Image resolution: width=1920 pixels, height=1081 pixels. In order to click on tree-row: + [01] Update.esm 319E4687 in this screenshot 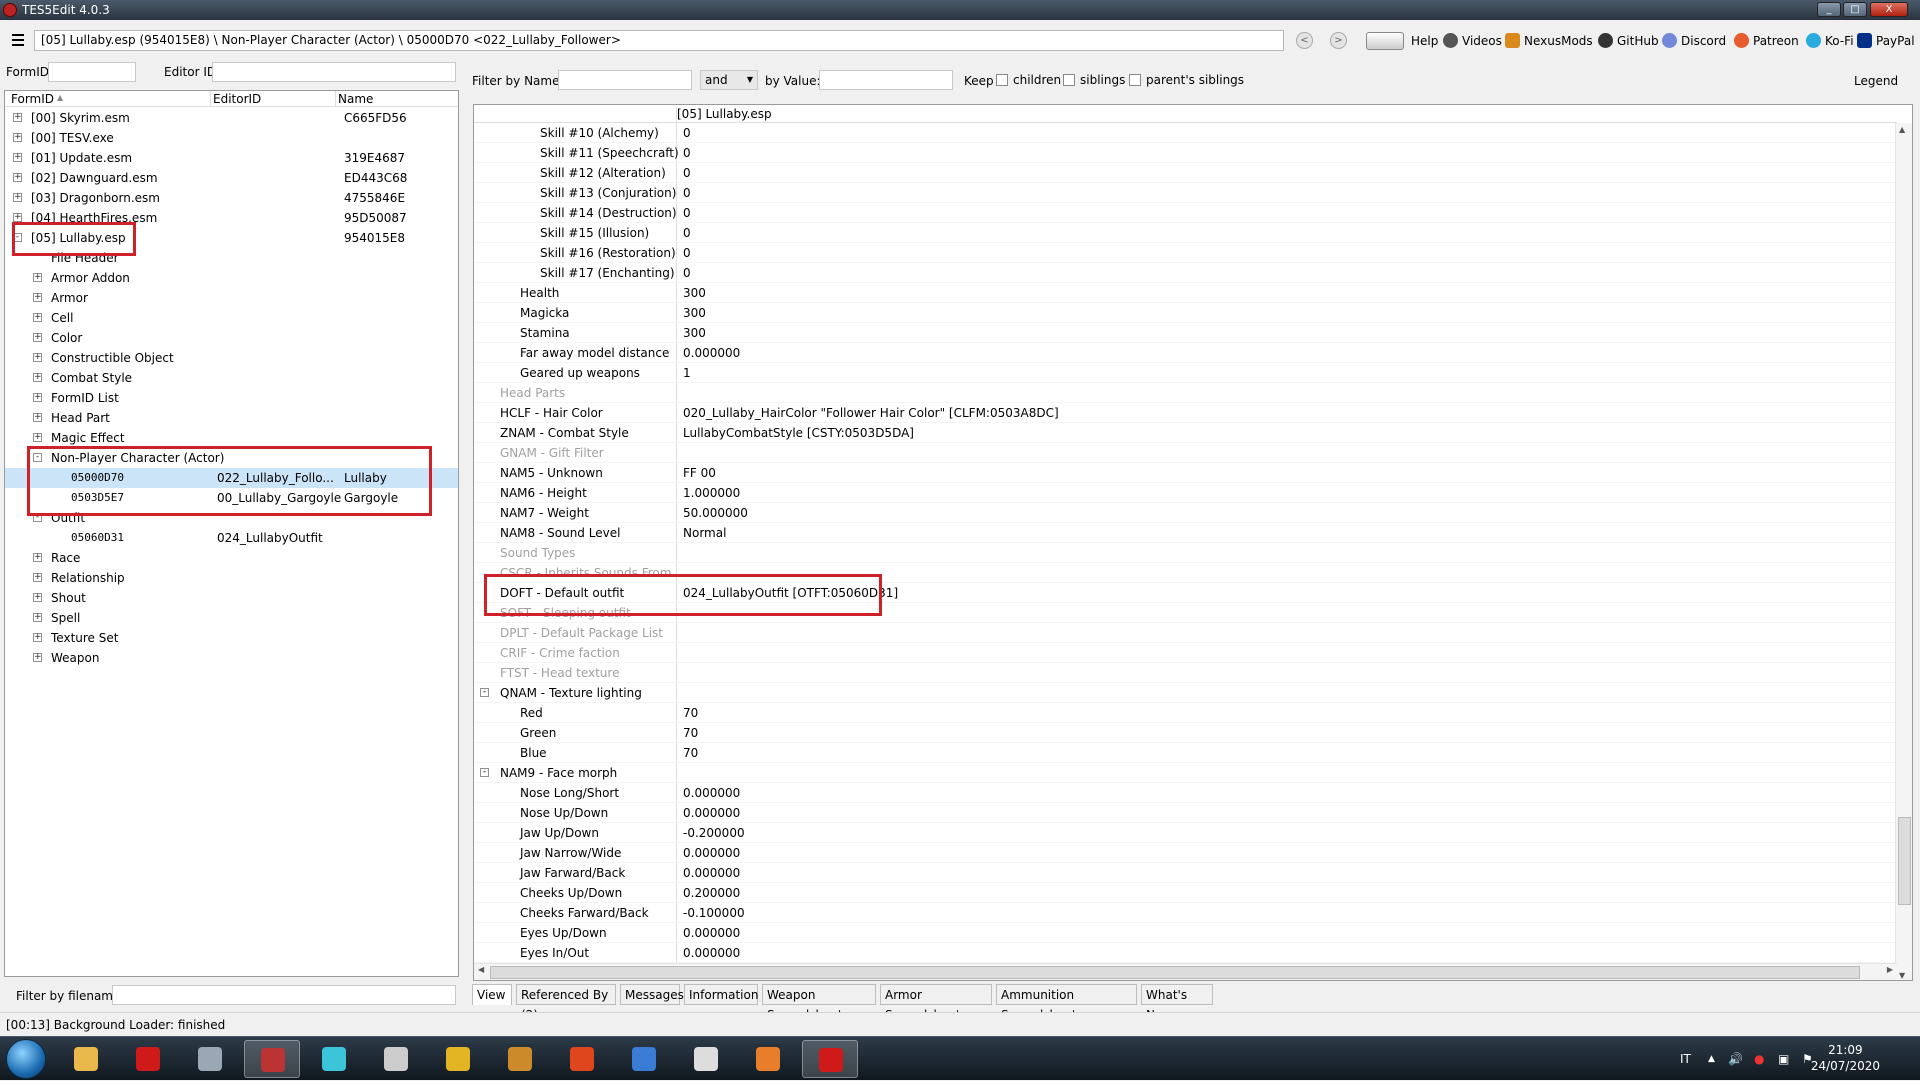, I will do `click(231, 158)`.